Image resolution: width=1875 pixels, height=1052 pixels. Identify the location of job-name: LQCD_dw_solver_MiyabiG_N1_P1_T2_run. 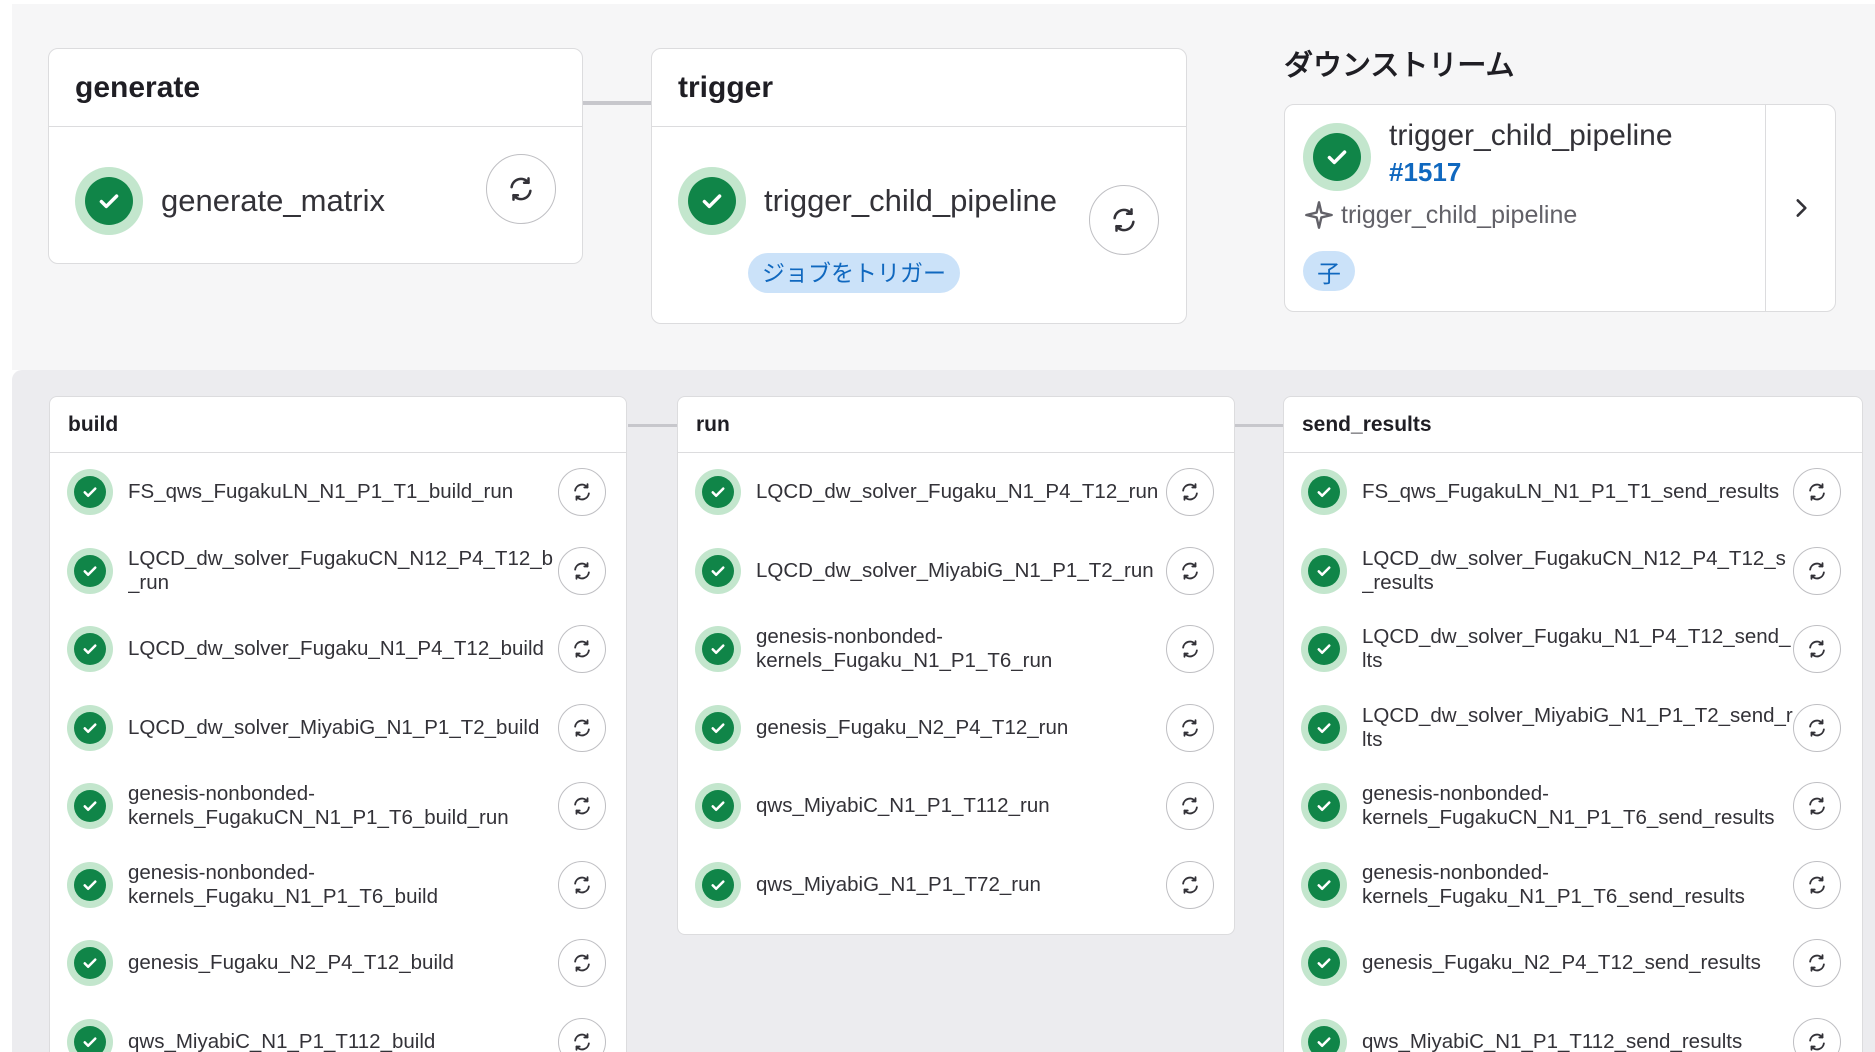
(955, 570).